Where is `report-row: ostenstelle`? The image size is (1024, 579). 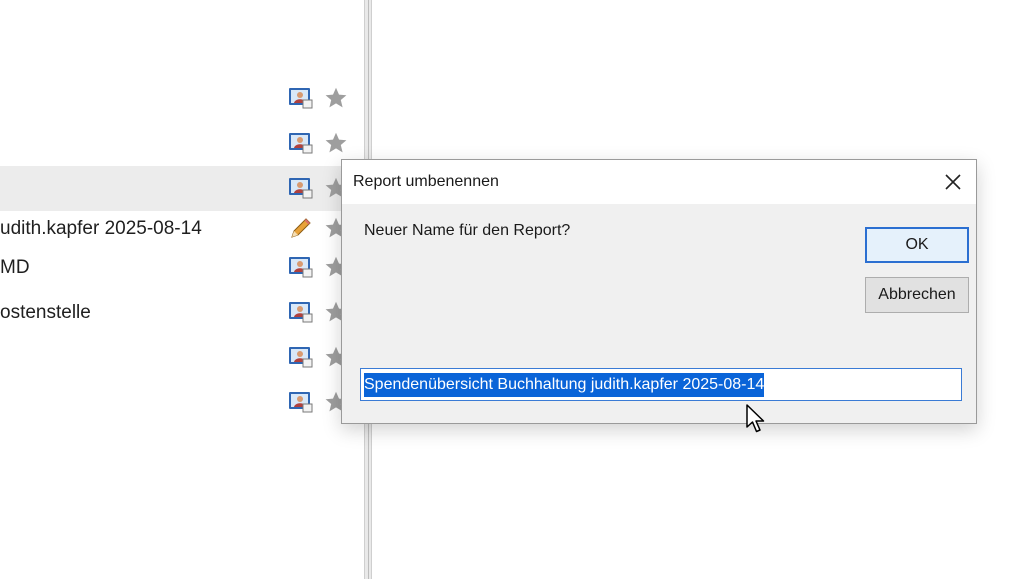
report-row: ostenstelle is located at coordinates (182, 312).